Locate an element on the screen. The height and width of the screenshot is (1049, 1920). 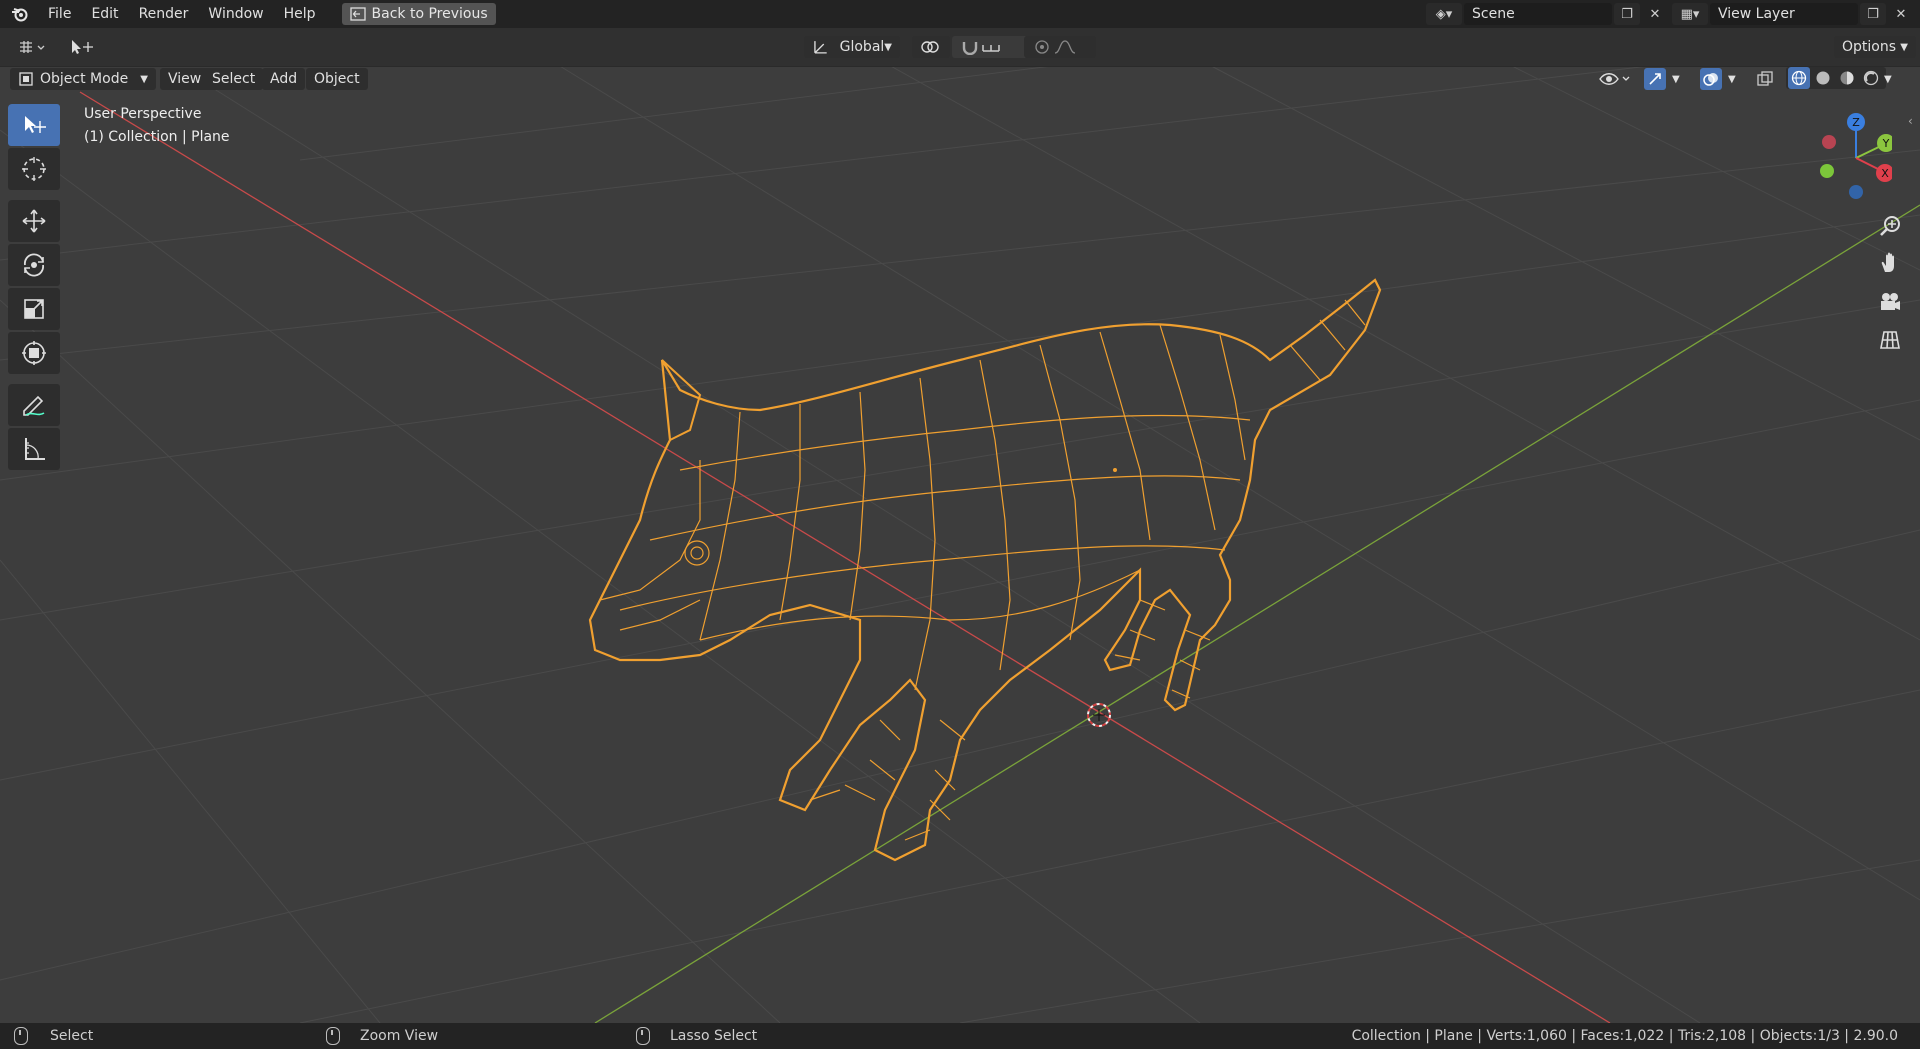
pan-view-button is located at coordinates (1890, 263).